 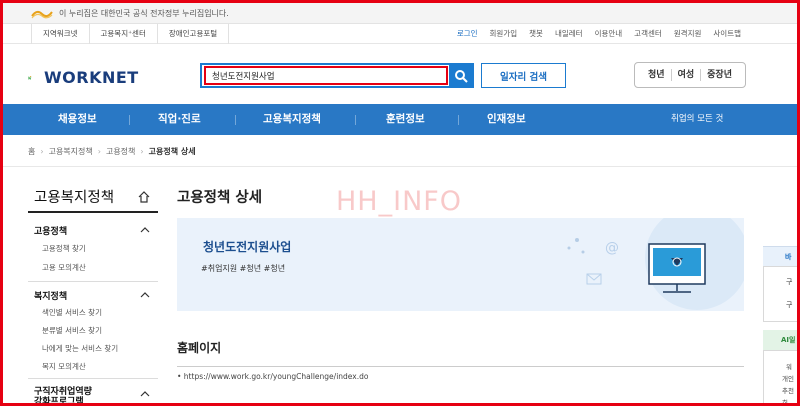 I want to click on homepage-divider, so click(x=460, y=366).